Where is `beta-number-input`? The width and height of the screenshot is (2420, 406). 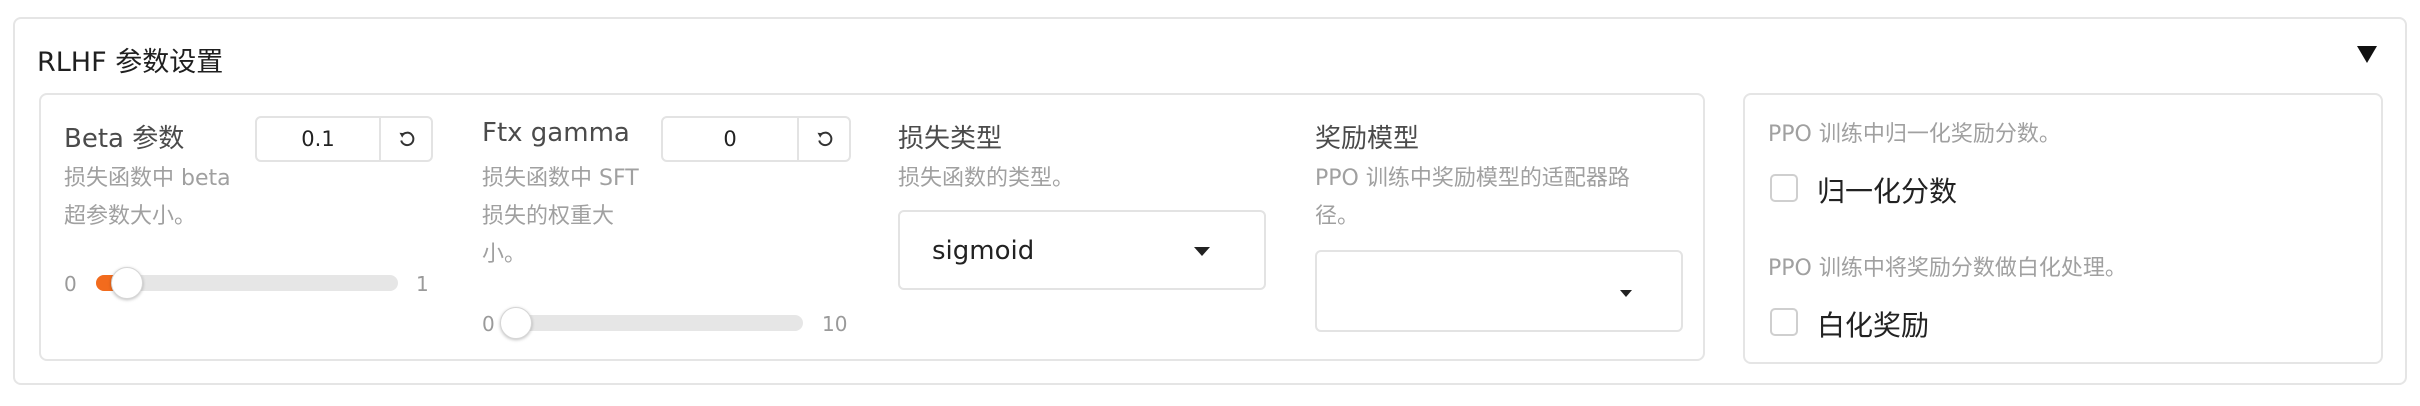 beta-number-input is located at coordinates (318, 139).